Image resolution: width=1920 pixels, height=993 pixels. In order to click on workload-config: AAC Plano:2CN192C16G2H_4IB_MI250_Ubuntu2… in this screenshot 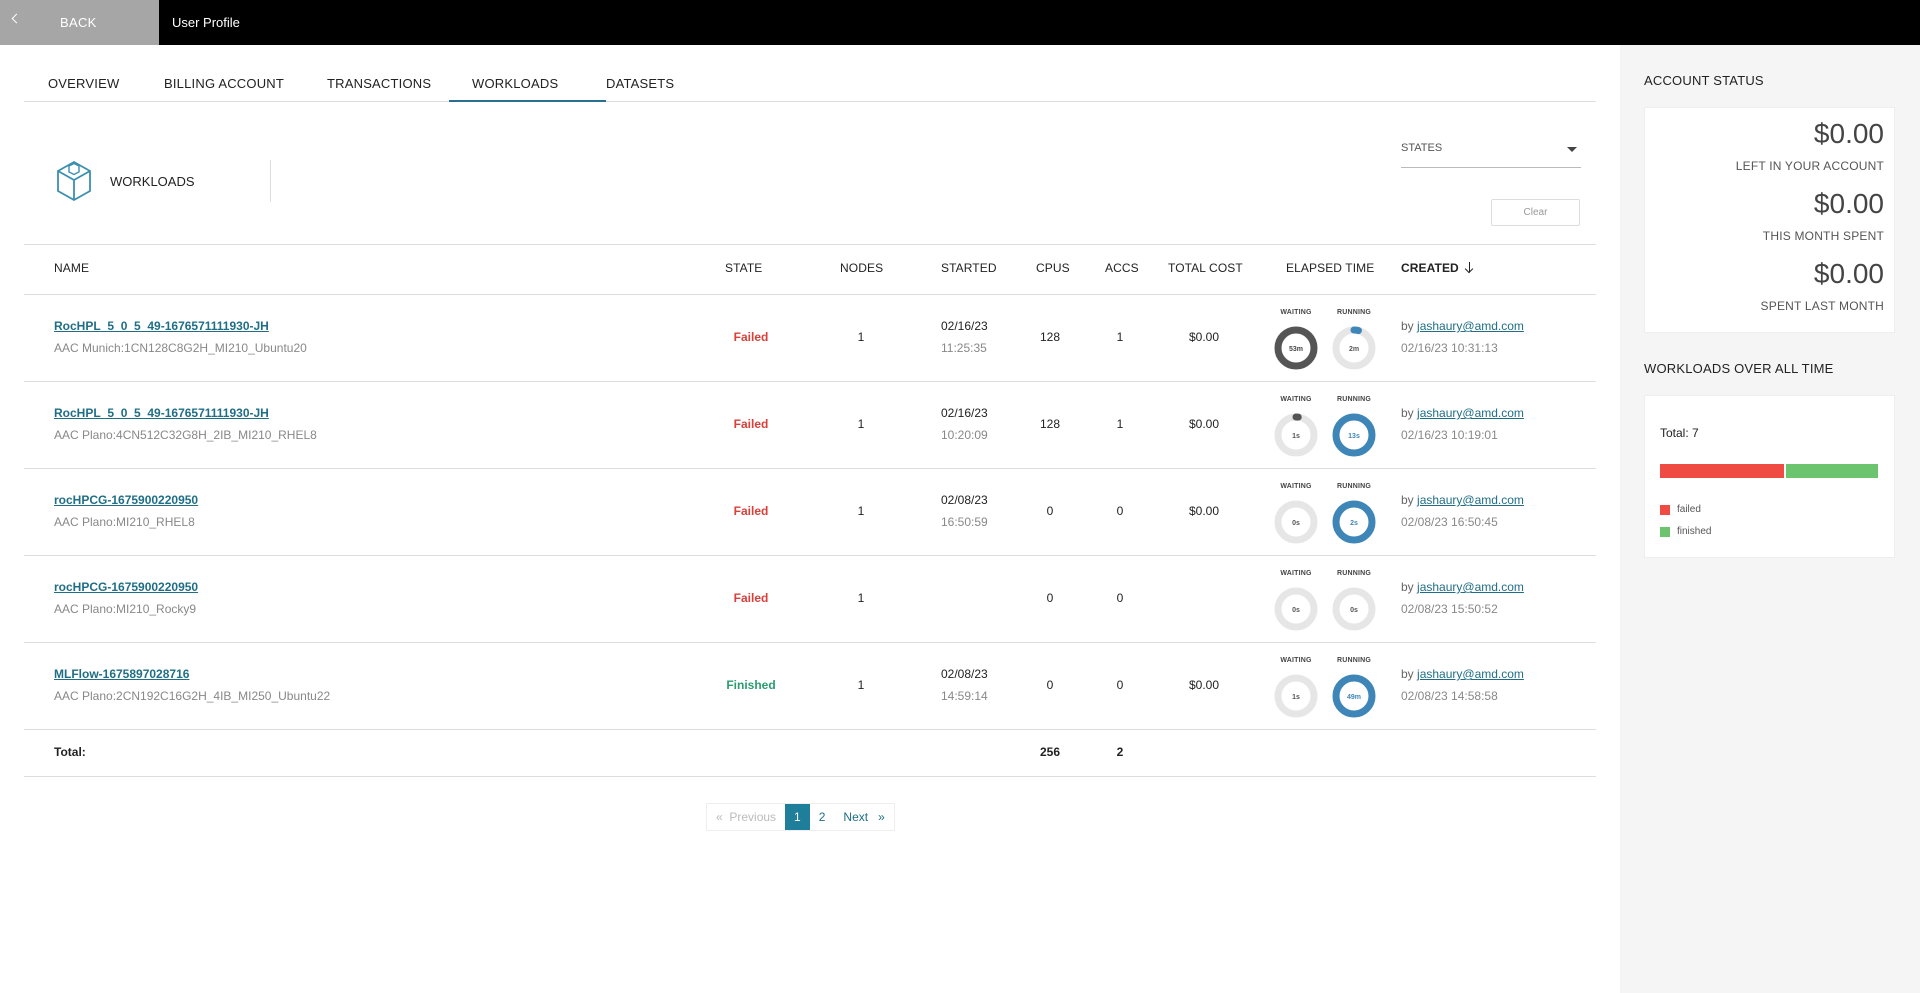, I will do `click(192, 696)`.